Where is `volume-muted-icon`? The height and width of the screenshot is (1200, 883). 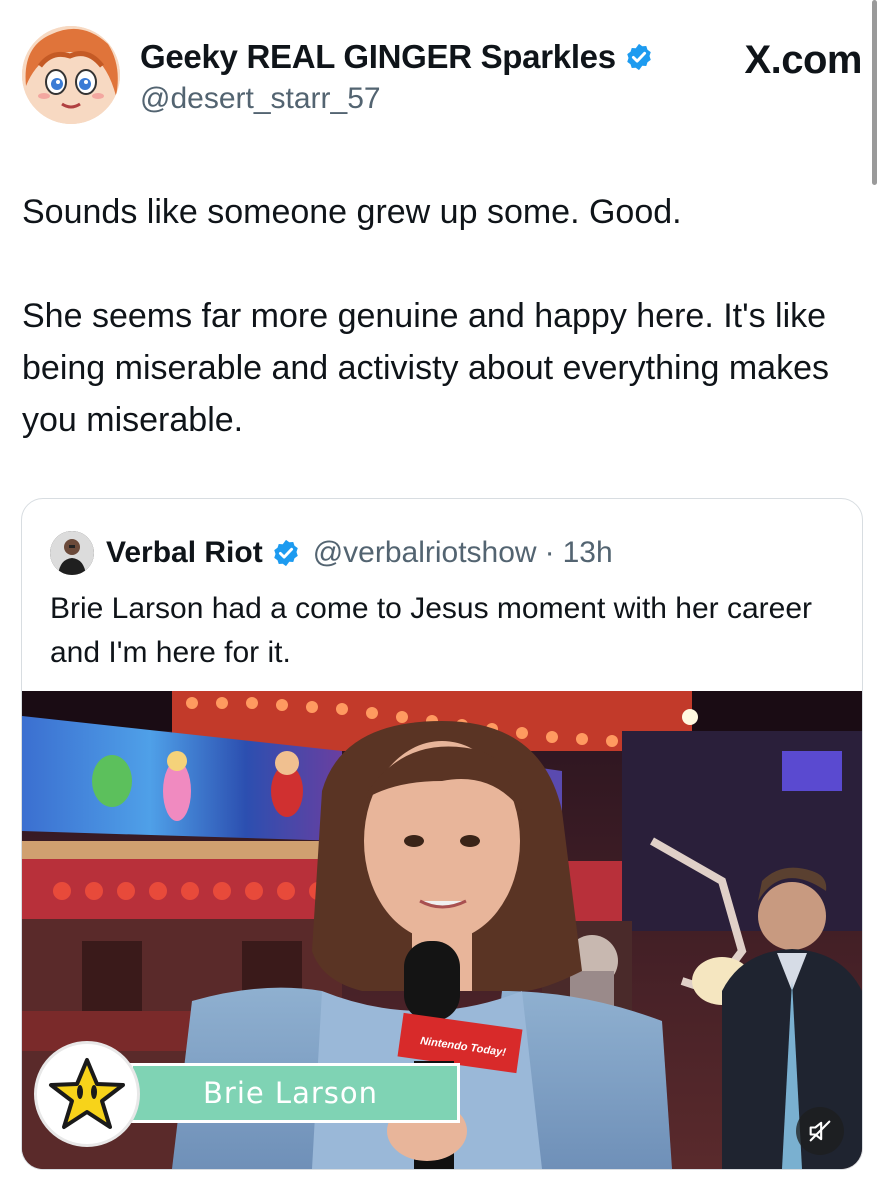 volume-muted-icon is located at coordinates (820, 1131).